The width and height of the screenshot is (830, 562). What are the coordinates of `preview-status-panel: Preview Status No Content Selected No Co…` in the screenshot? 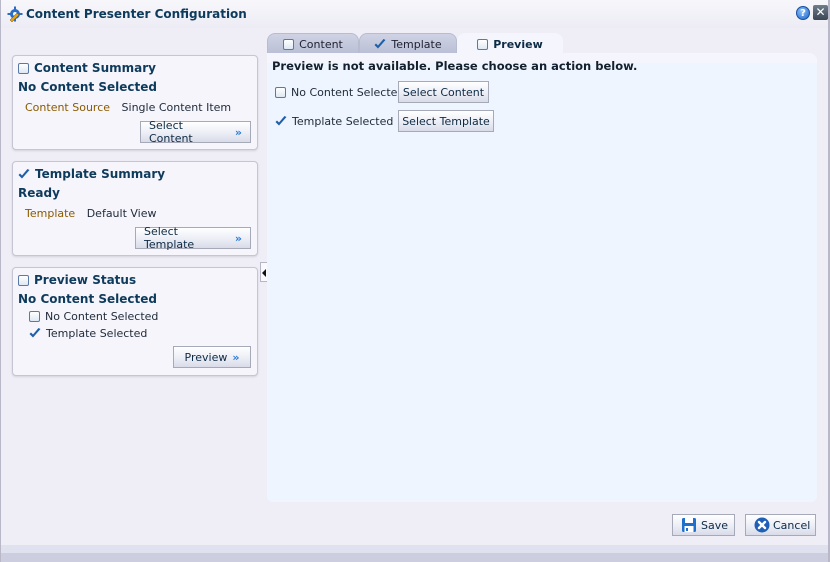 It's located at (135, 321).